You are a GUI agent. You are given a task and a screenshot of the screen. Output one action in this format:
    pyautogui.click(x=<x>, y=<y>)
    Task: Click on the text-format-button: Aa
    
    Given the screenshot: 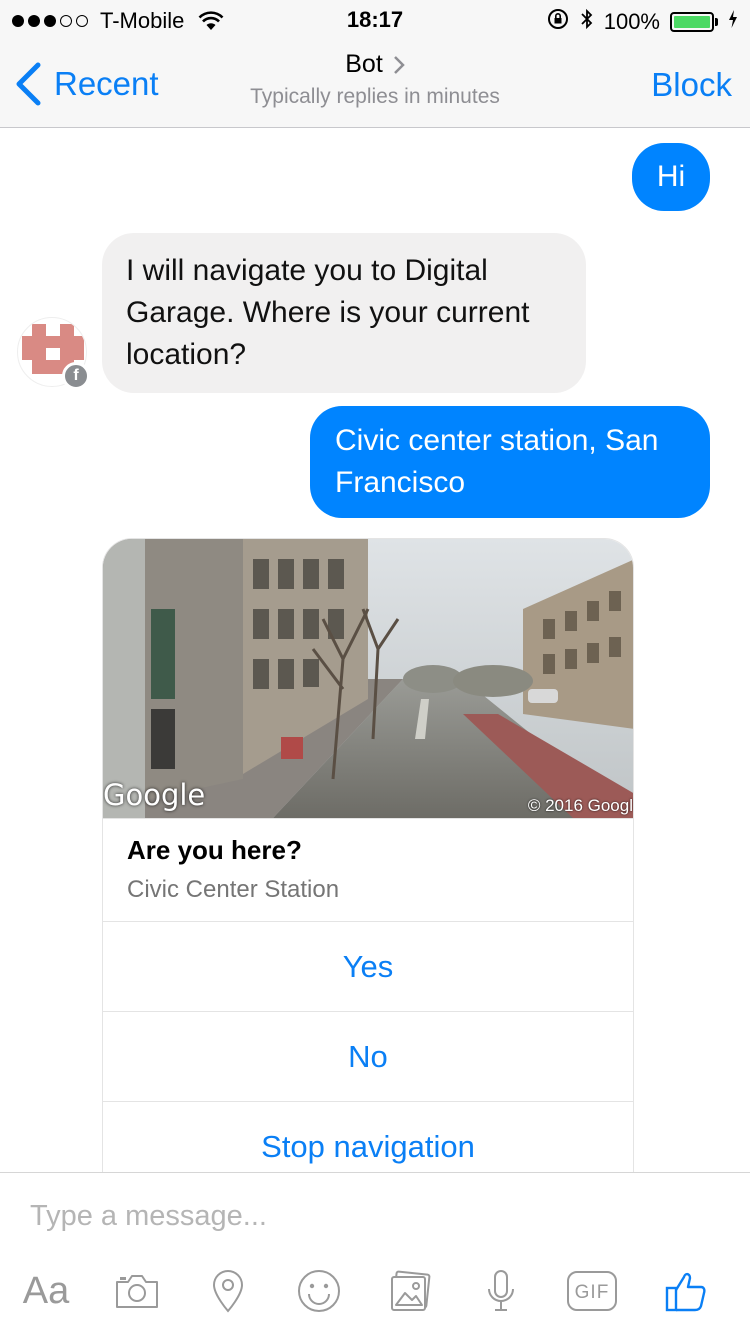 What is the action you would take?
    pyautogui.click(x=46, y=1291)
    